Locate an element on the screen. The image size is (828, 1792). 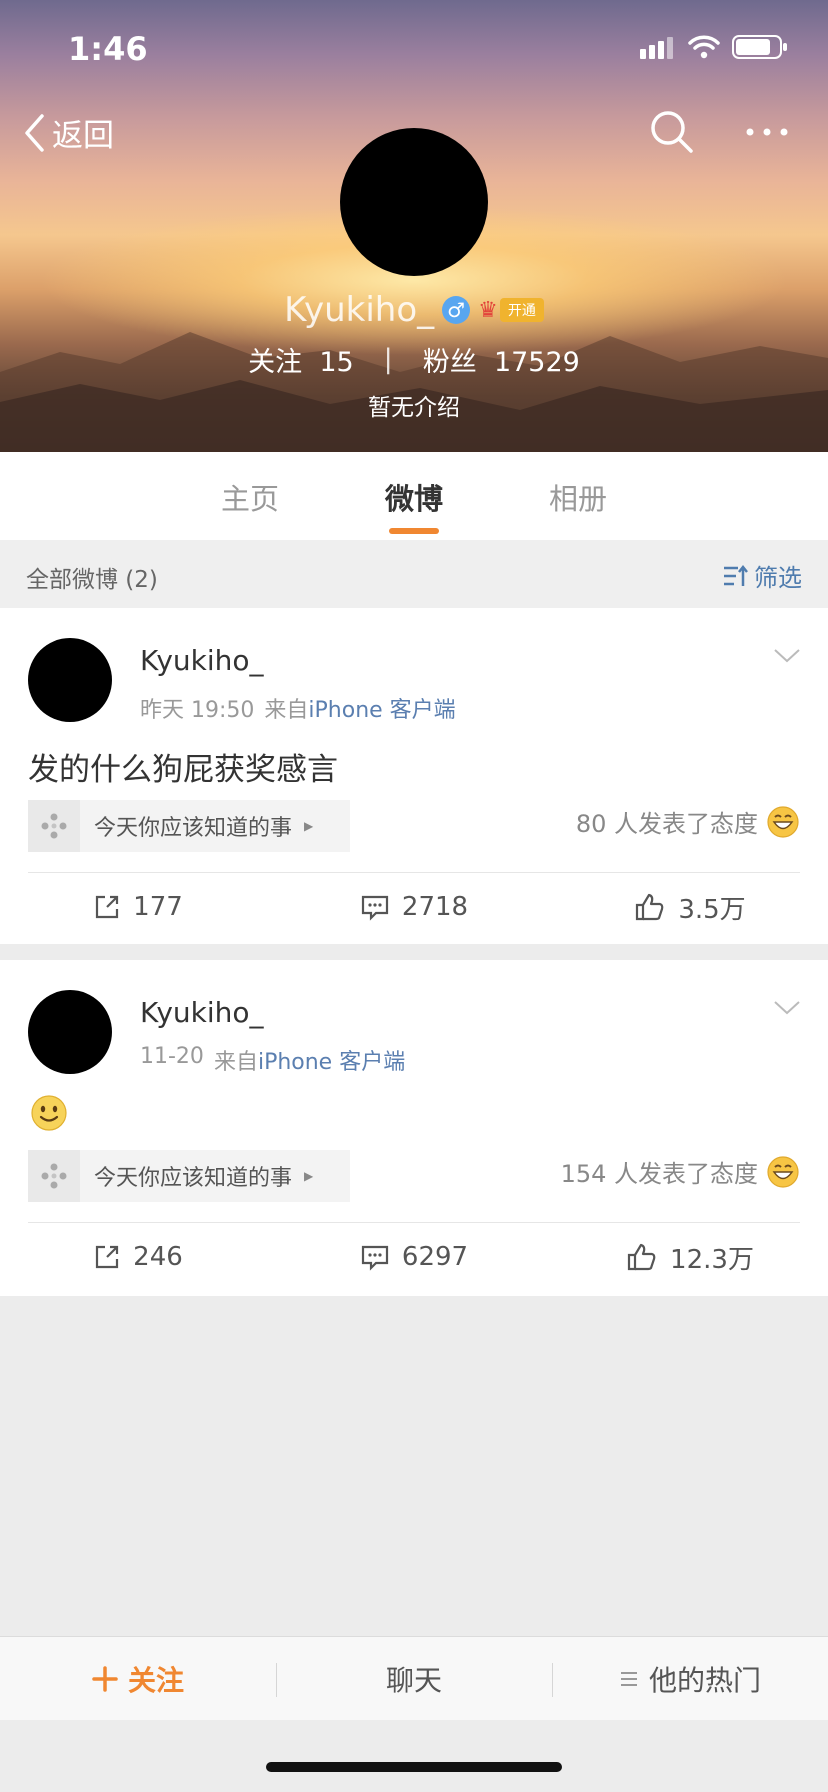
profile-name: Kyukiho_ is located at coordinates (359, 310).